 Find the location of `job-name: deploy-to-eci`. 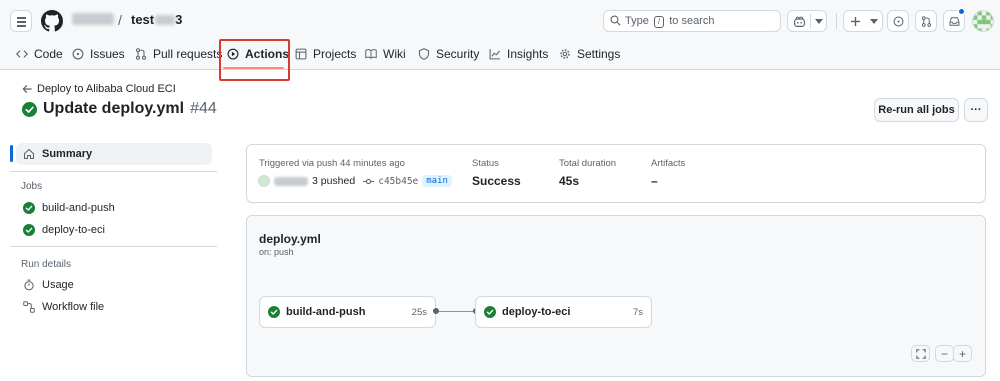

job-name: deploy-to-eci is located at coordinates (536, 312).